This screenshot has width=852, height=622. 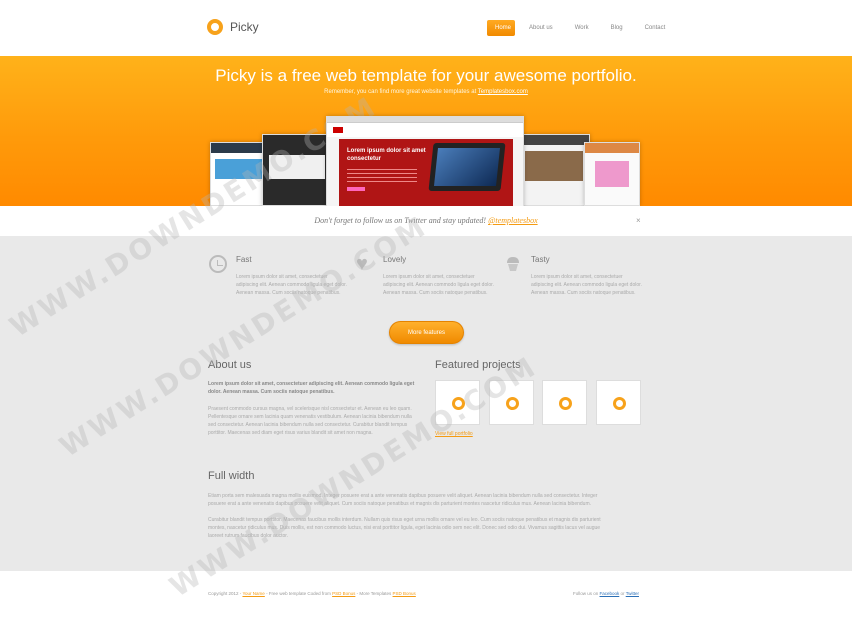 I want to click on slide-title: Lorem ipsum dolor sit amet consectetur, so click(x=386, y=155).